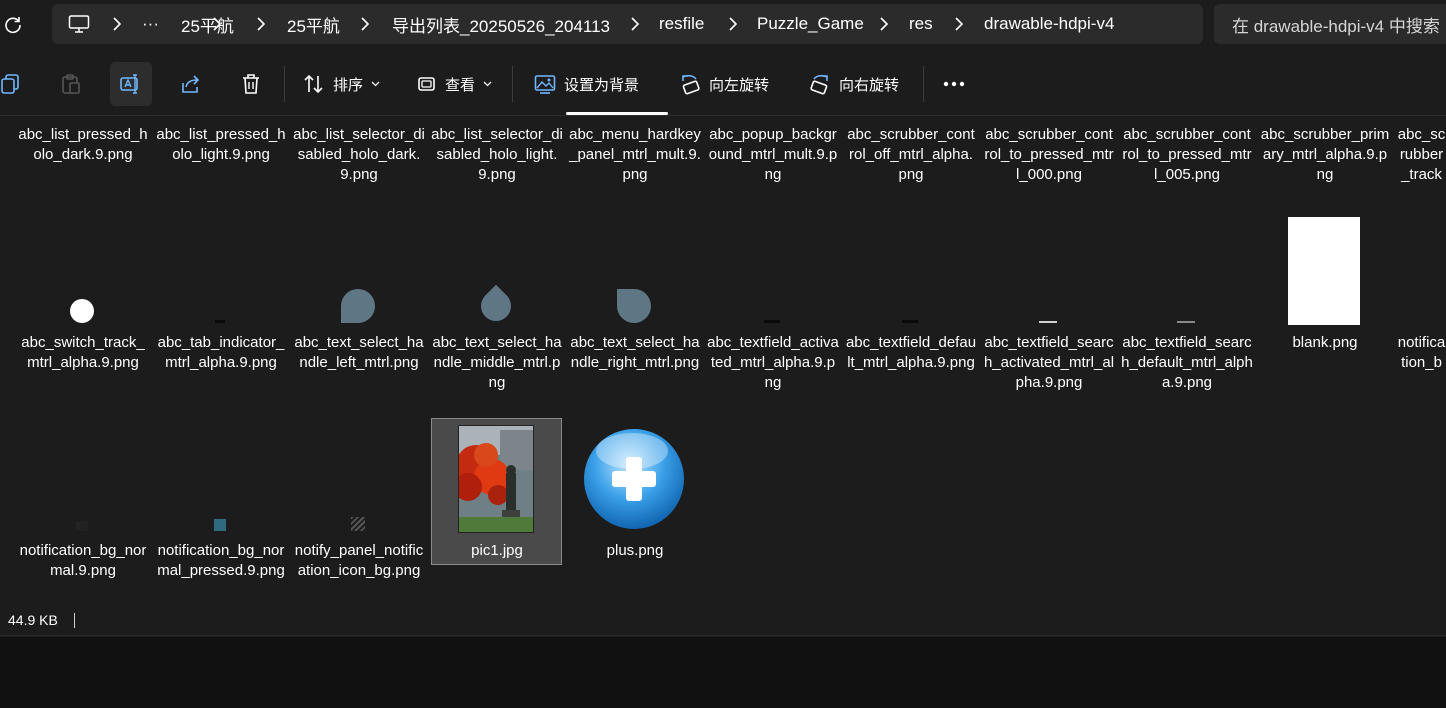  Describe the element at coordinates (911, 154) in the screenshot. I see `file-name: abc_scrubber_control_off_mtrl_alpha.png` at that location.